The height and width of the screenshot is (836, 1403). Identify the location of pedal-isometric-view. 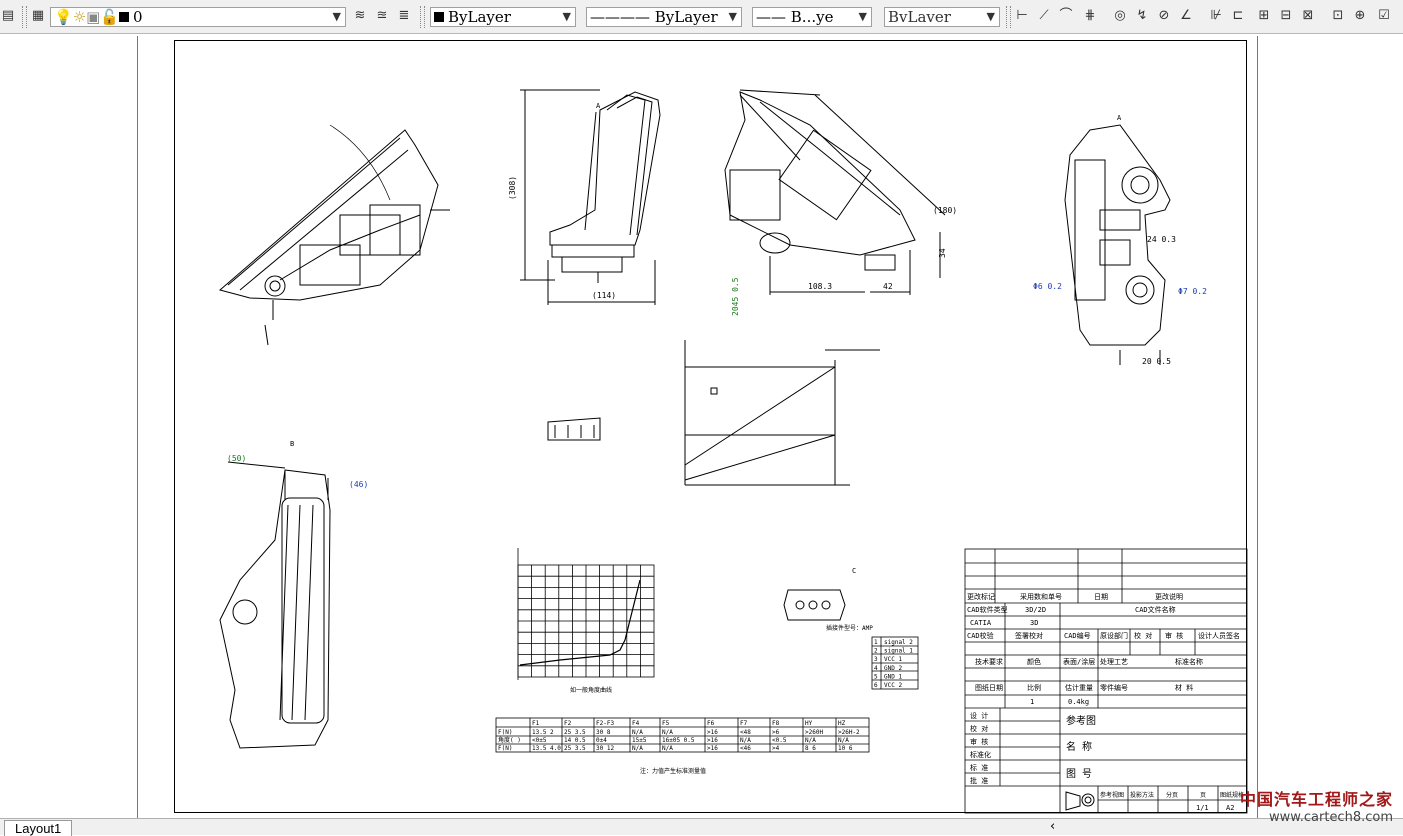
(334, 235).